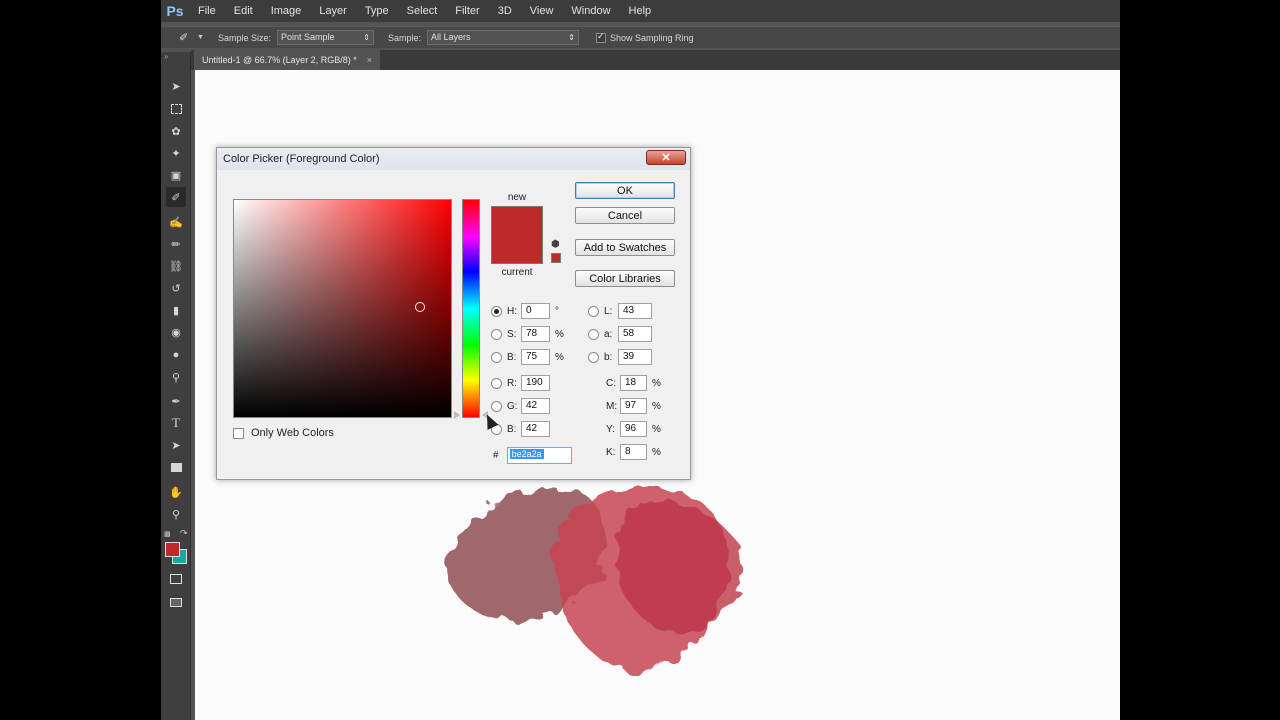  What do you see at coordinates (453, 159) in the screenshot?
I see `dialog-titlebar: Color Picker (Foreground Color) ✕` at bounding box center [453, 159].